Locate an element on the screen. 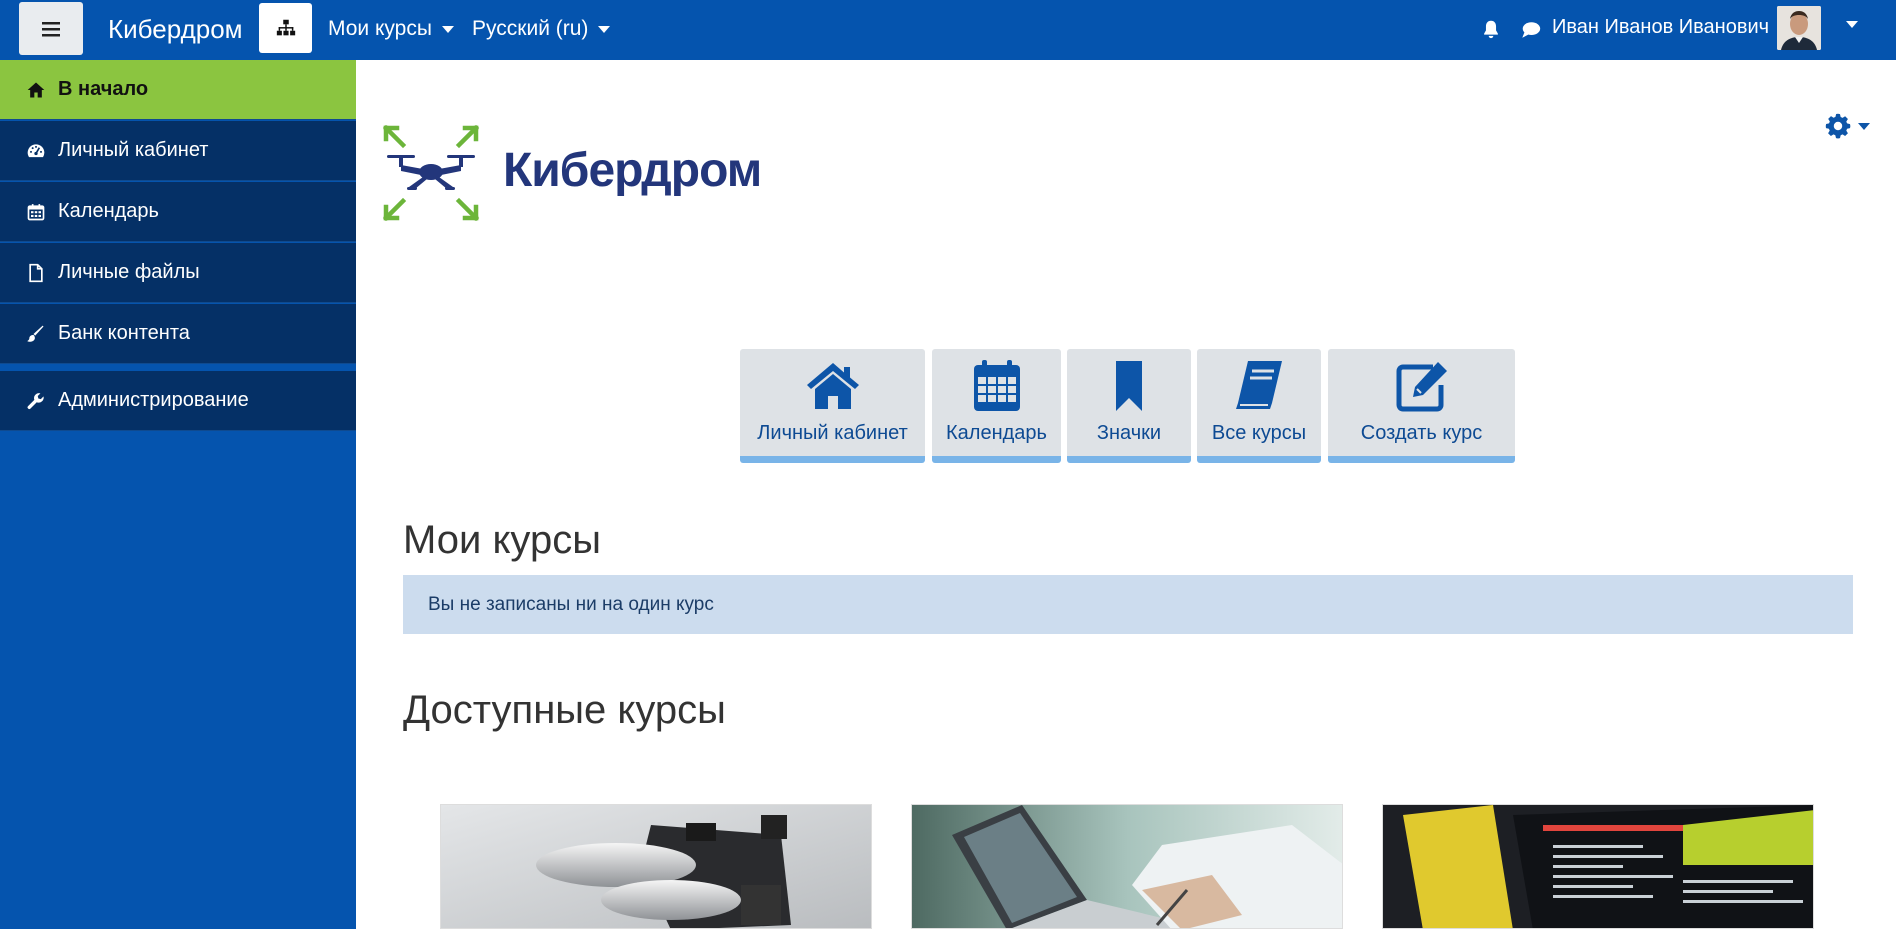  sidebar-item-label: Личные файлы is located at coordinates (129, 272).